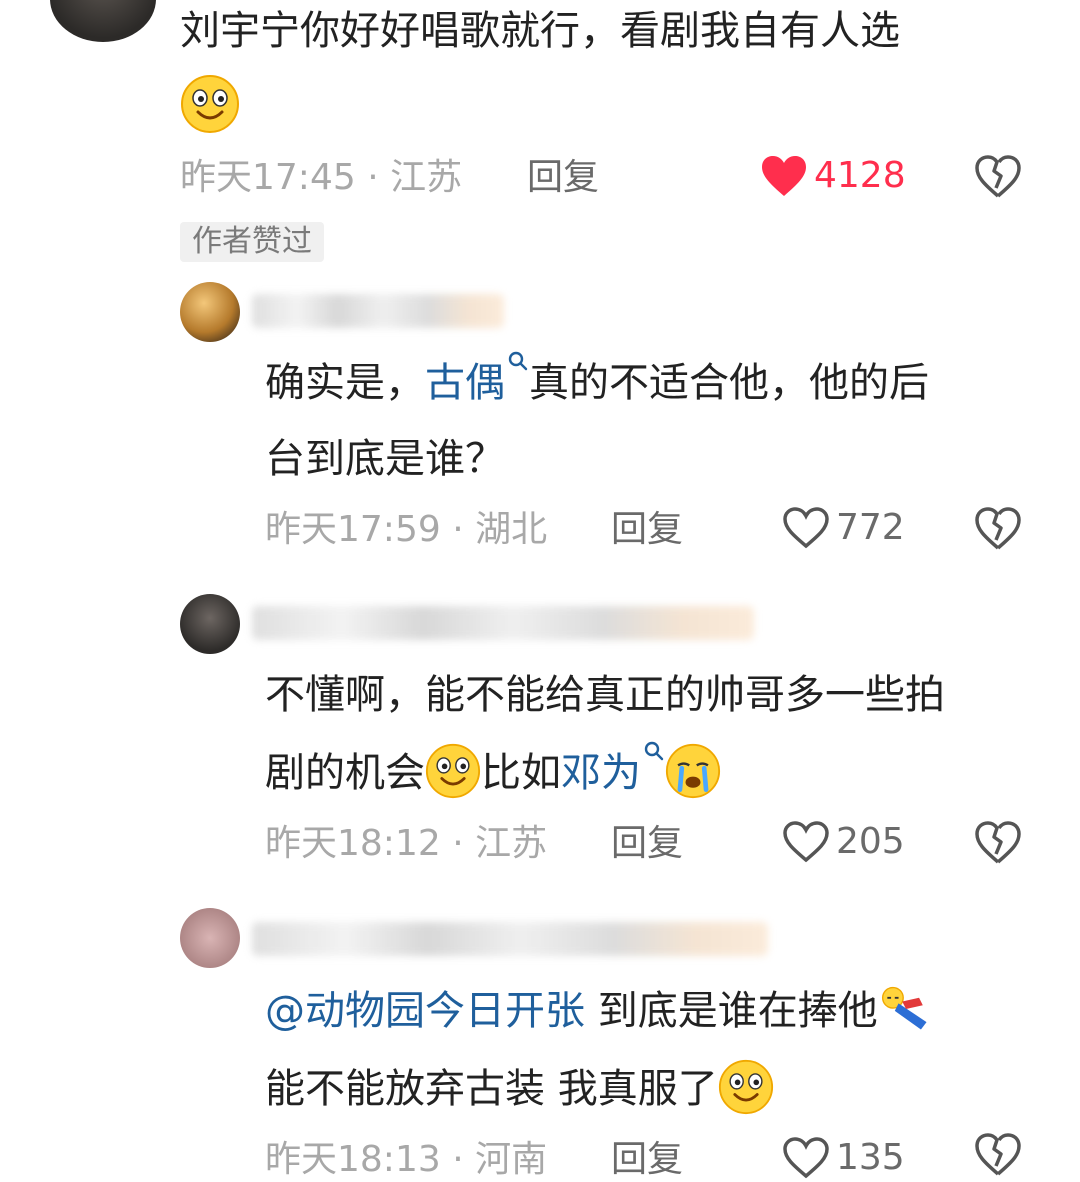 The image size is (1080, 1182). Describe the element at coordinates (252, 242) in the screenshot. I see `author-liked-badge: 作者赞过` at that location.